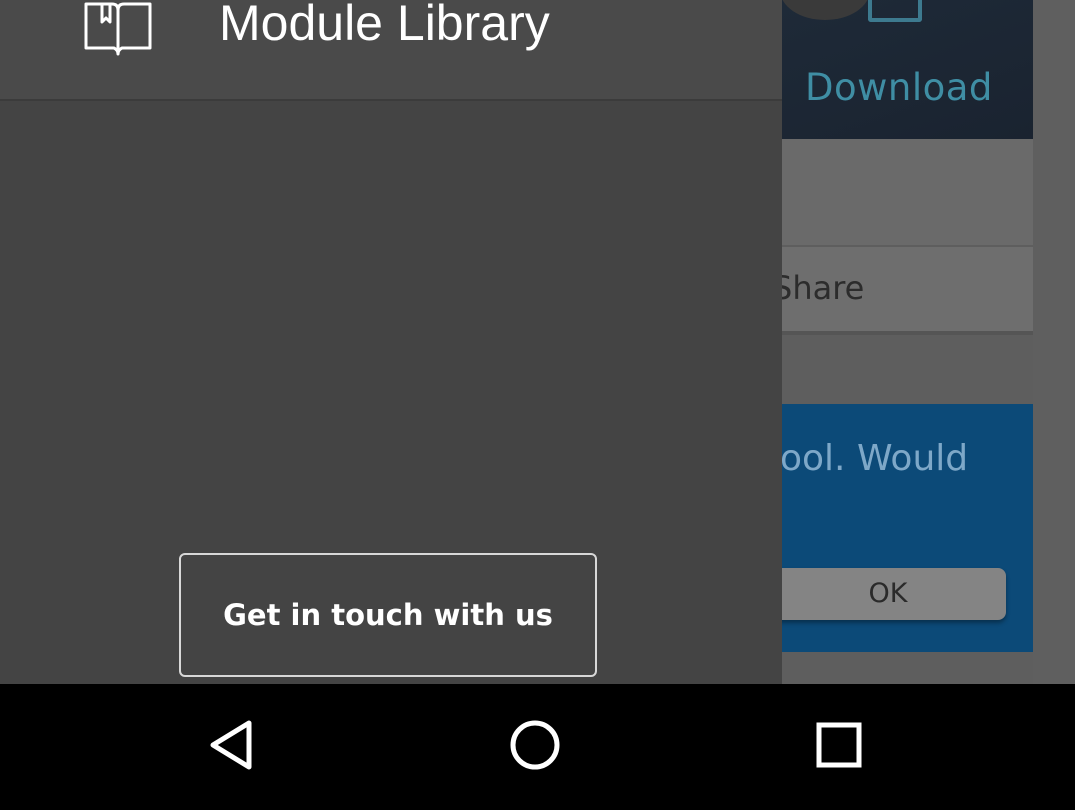  I want to click on back-triangle-icon, so click(232, 747).